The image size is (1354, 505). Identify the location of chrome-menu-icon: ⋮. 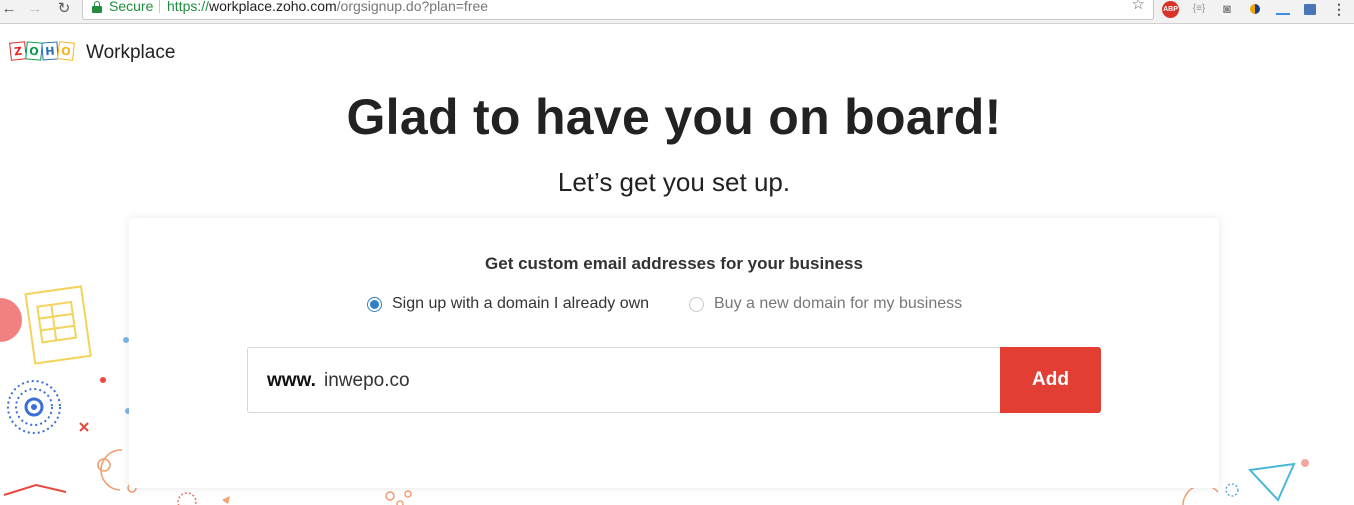
(1339, 9).